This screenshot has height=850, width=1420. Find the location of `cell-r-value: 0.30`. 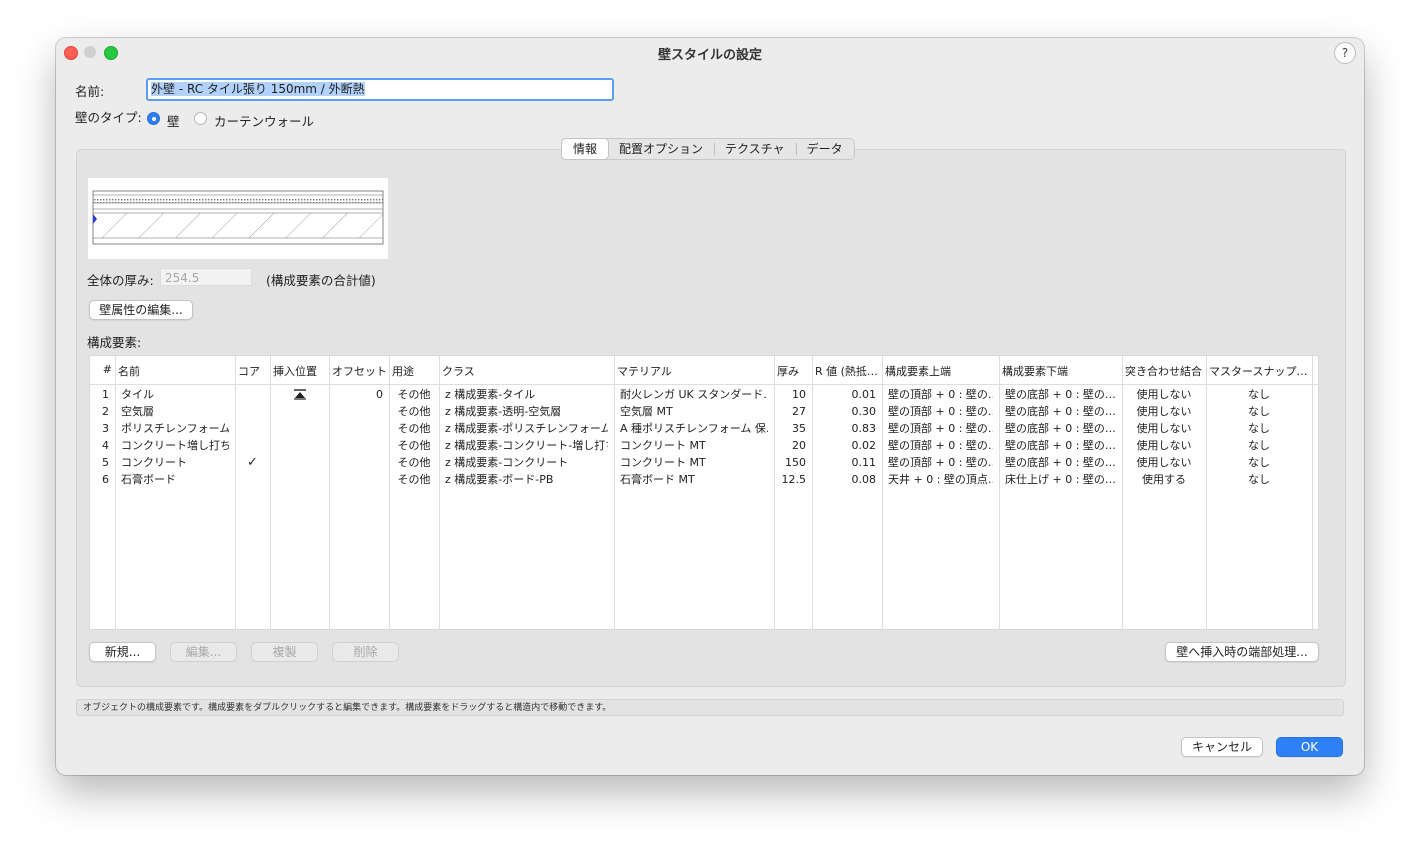

cell-r-value: 0.30 is located at coordinates (864, 411).